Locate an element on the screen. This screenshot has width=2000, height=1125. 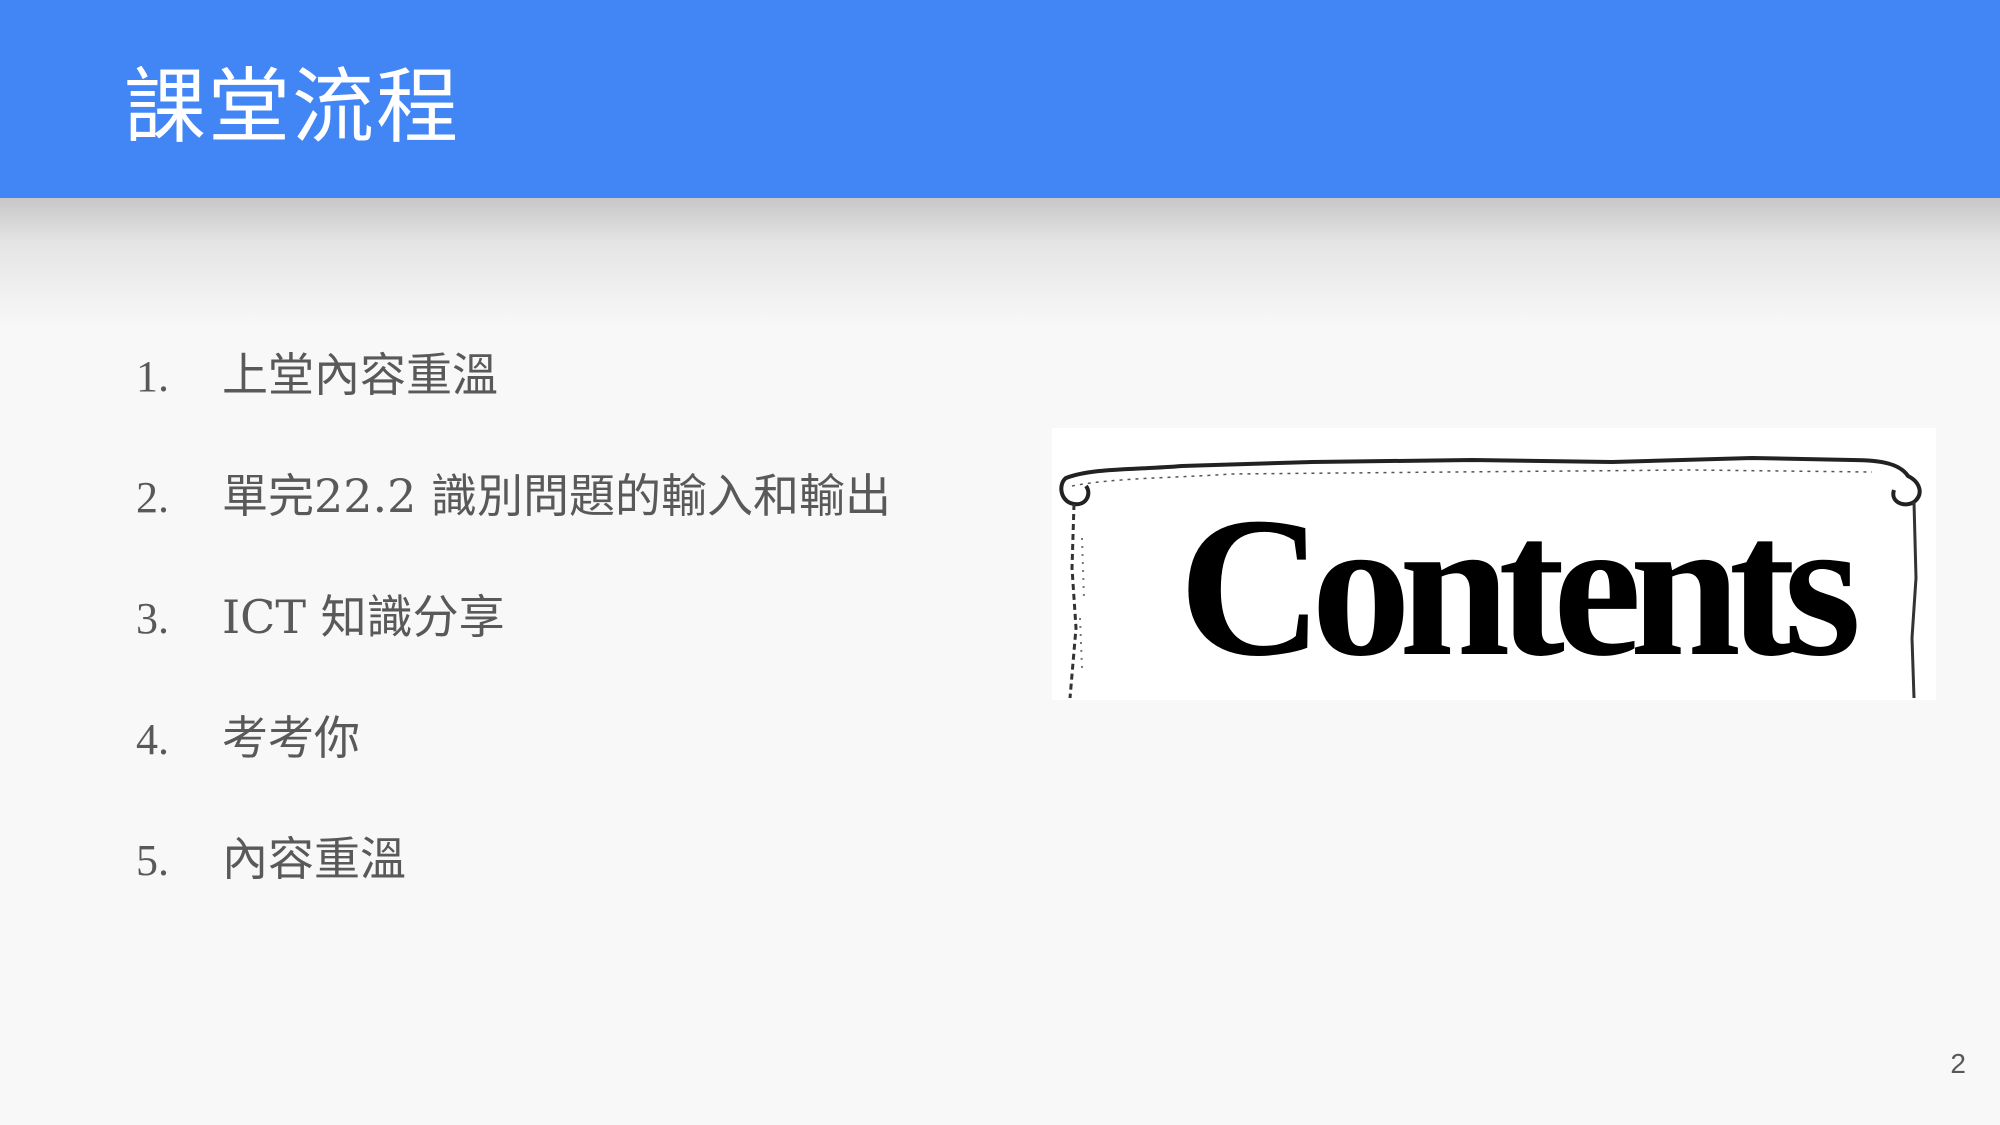
list-item-text: 內容重溫 is located at coordinates (314, 859).